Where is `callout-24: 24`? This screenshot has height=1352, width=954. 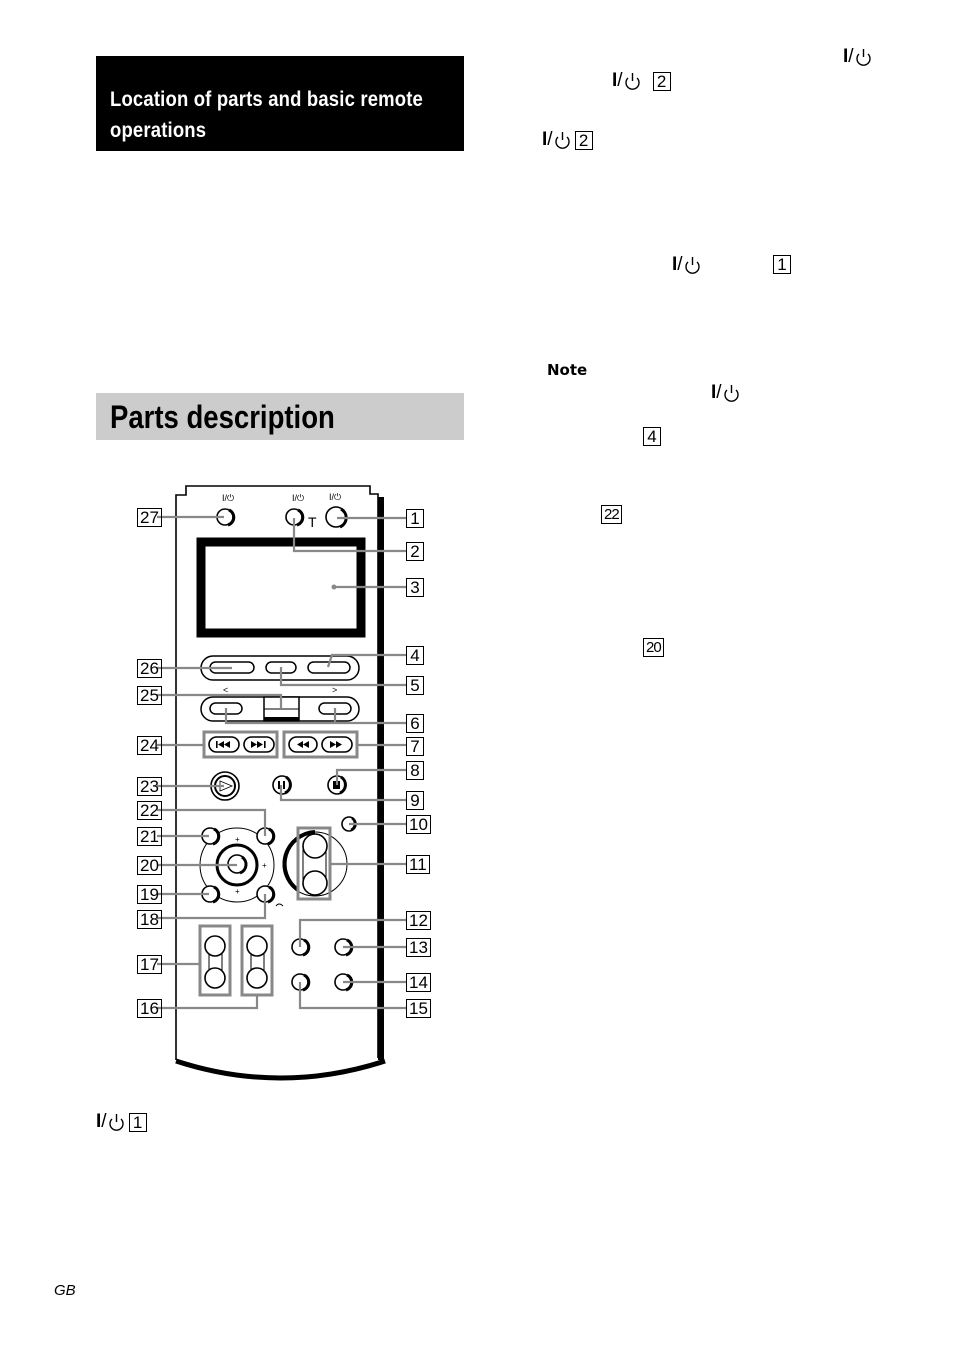 callout-24: 24 is located at coordinates (149, 745).